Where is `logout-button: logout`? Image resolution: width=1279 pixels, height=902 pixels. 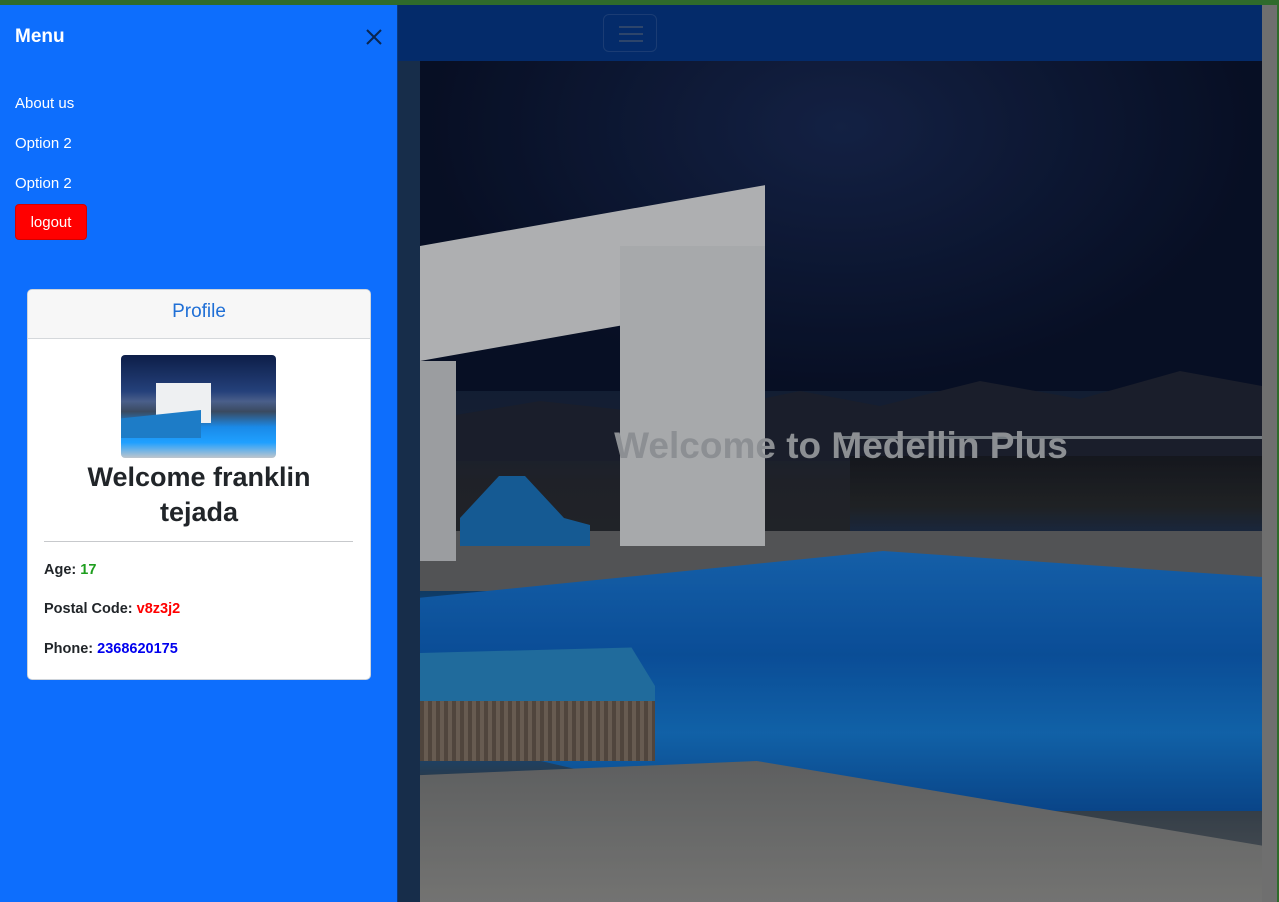 logout-button: logout is located at coordinates (51, 222).